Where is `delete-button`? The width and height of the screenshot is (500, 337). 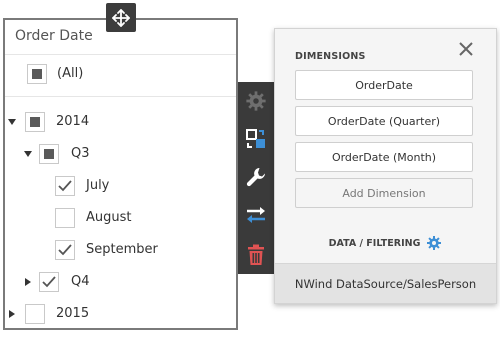 delete-button is located at coordinates (256, 255).